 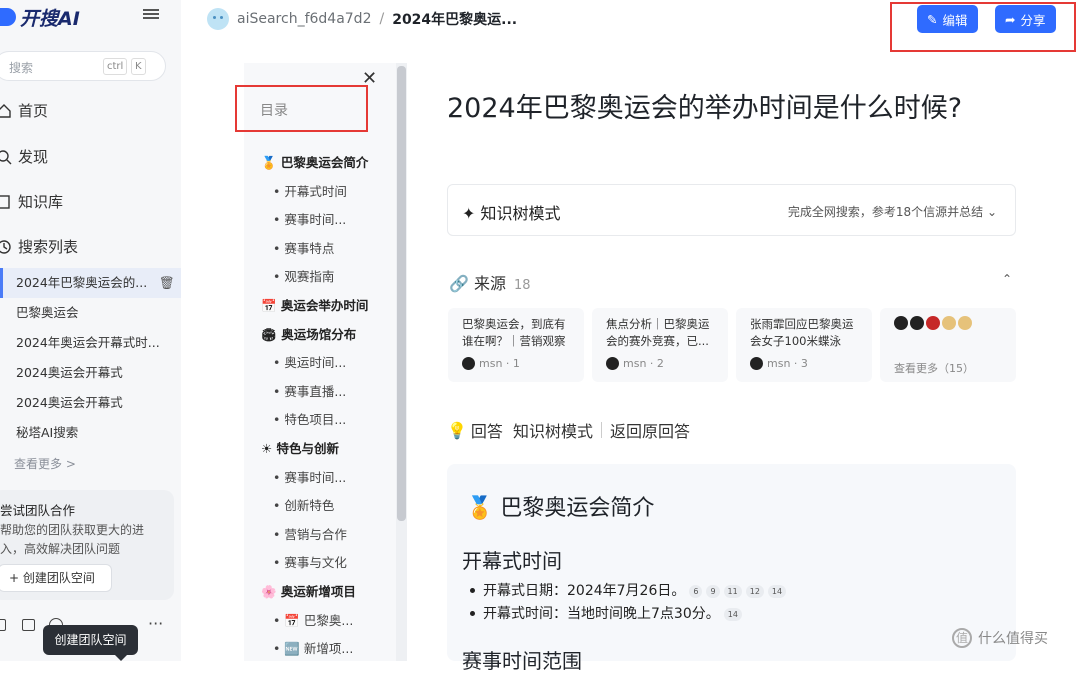 I want to click on logo-icon, so click(x=8, y=17).